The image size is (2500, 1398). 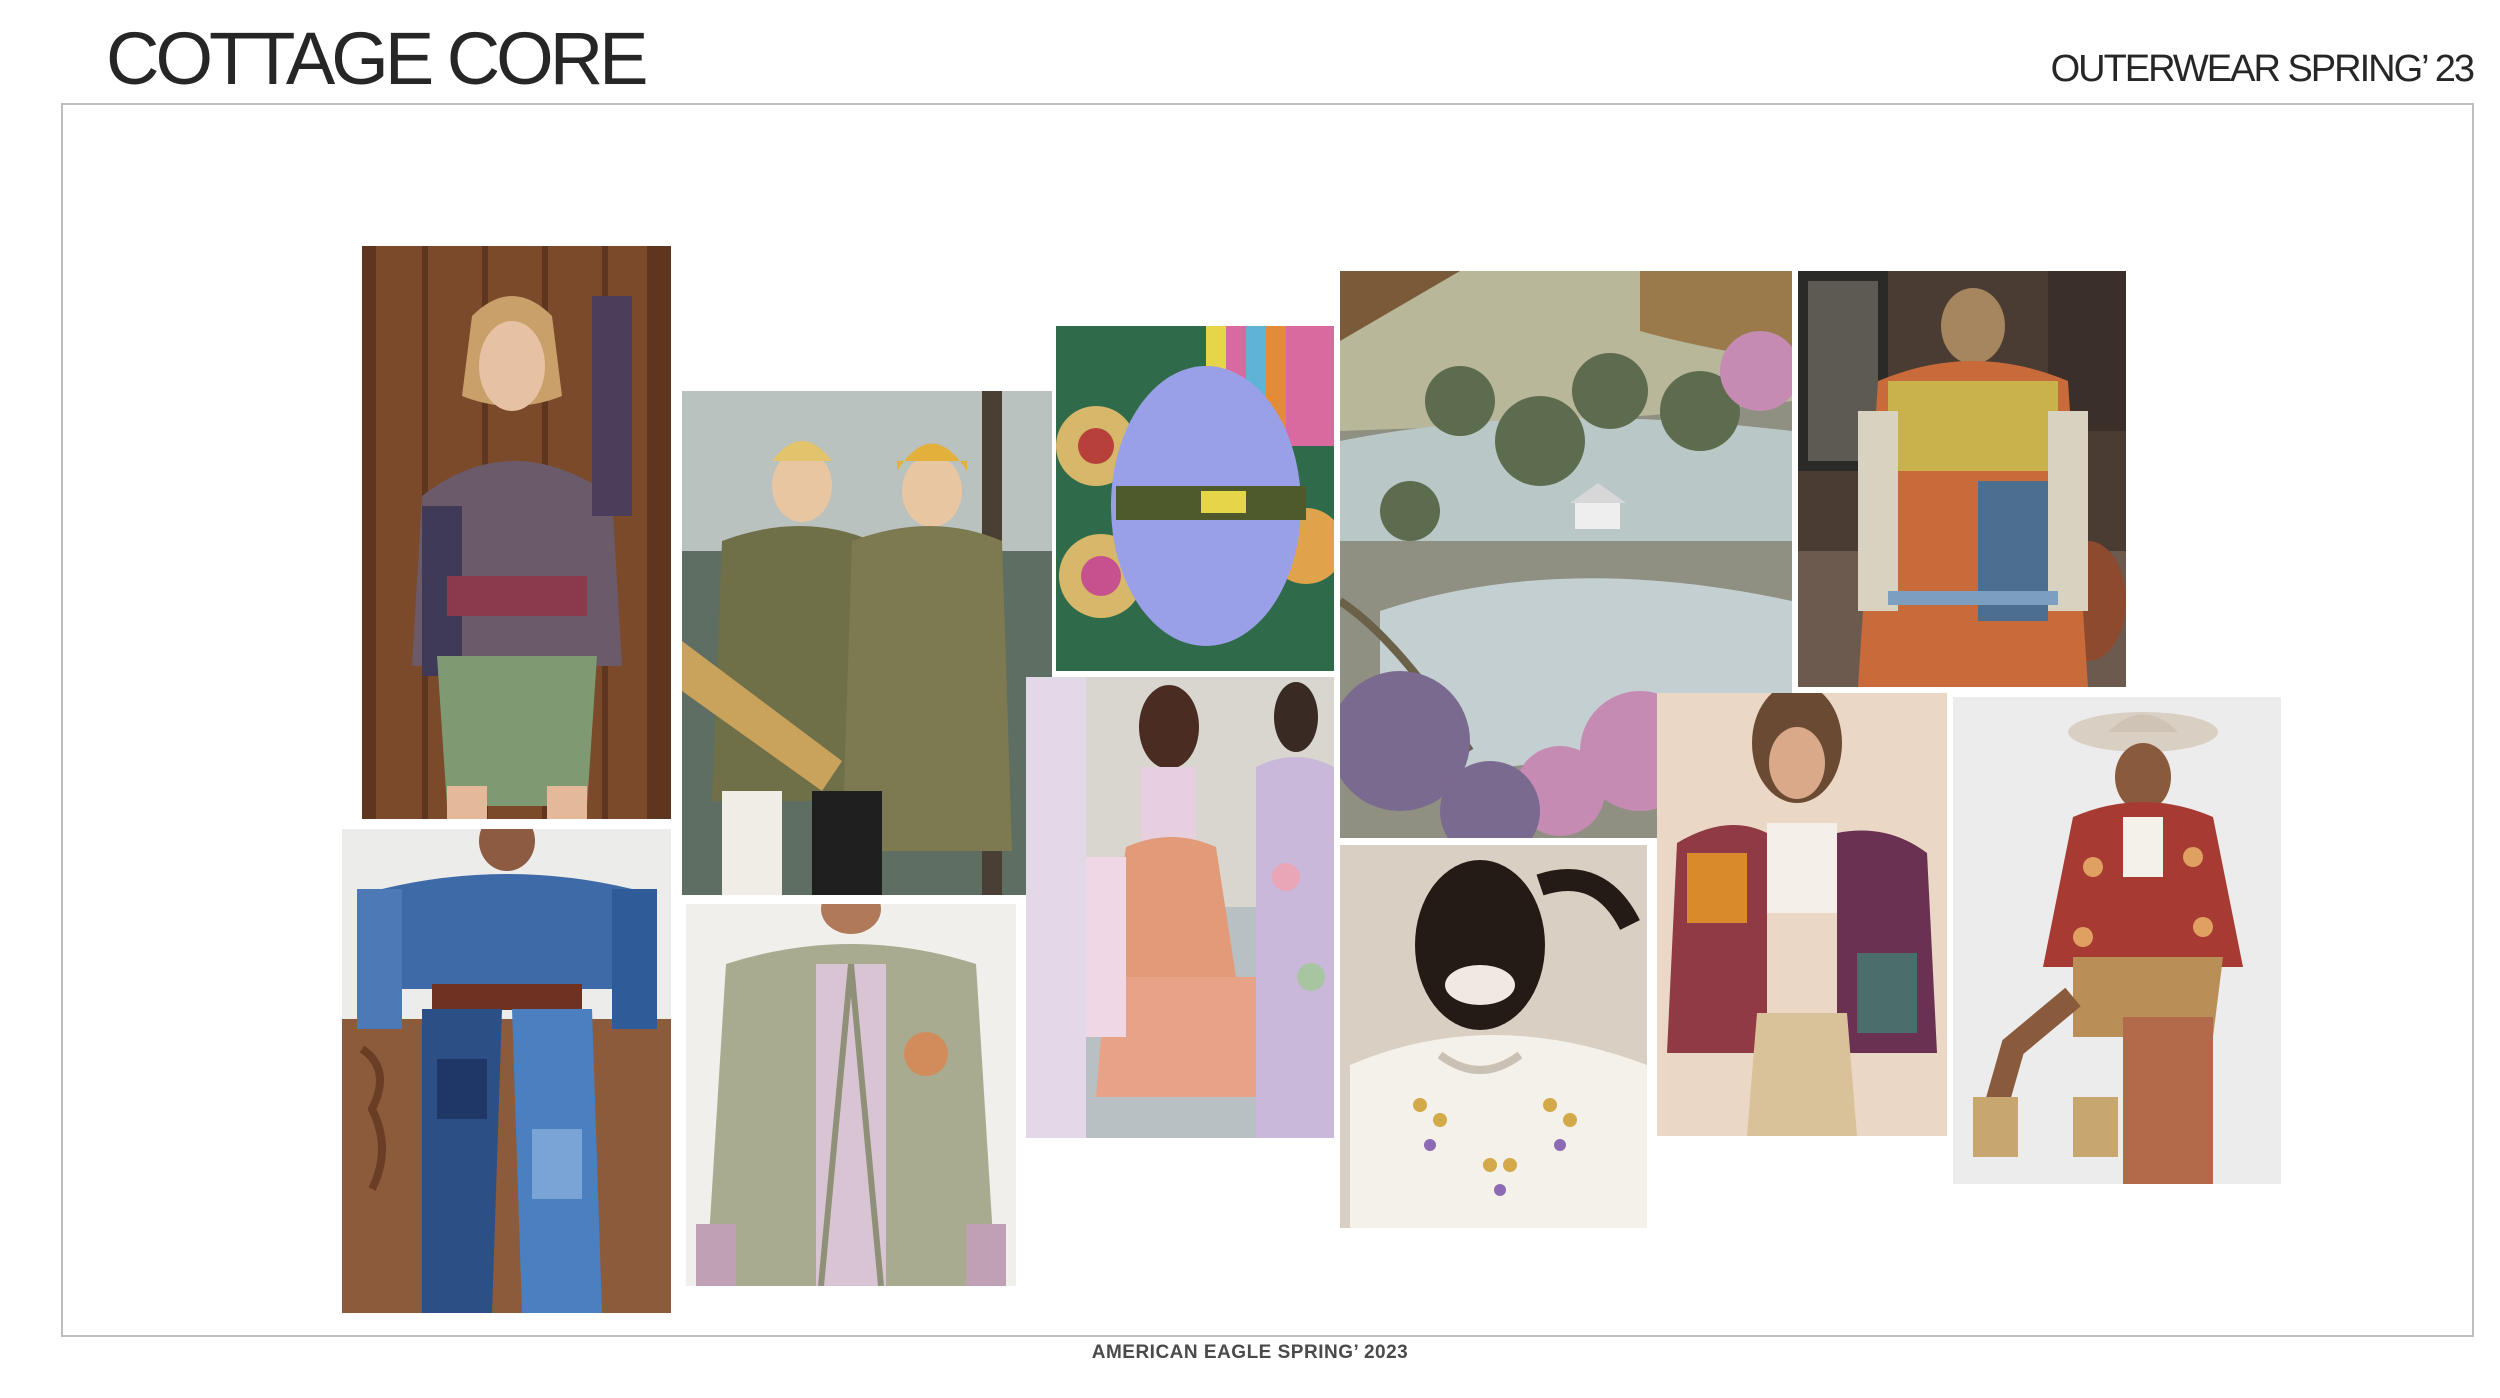 I want to click on photo-patchwork-coat-back, so click(x=1962, y=479).